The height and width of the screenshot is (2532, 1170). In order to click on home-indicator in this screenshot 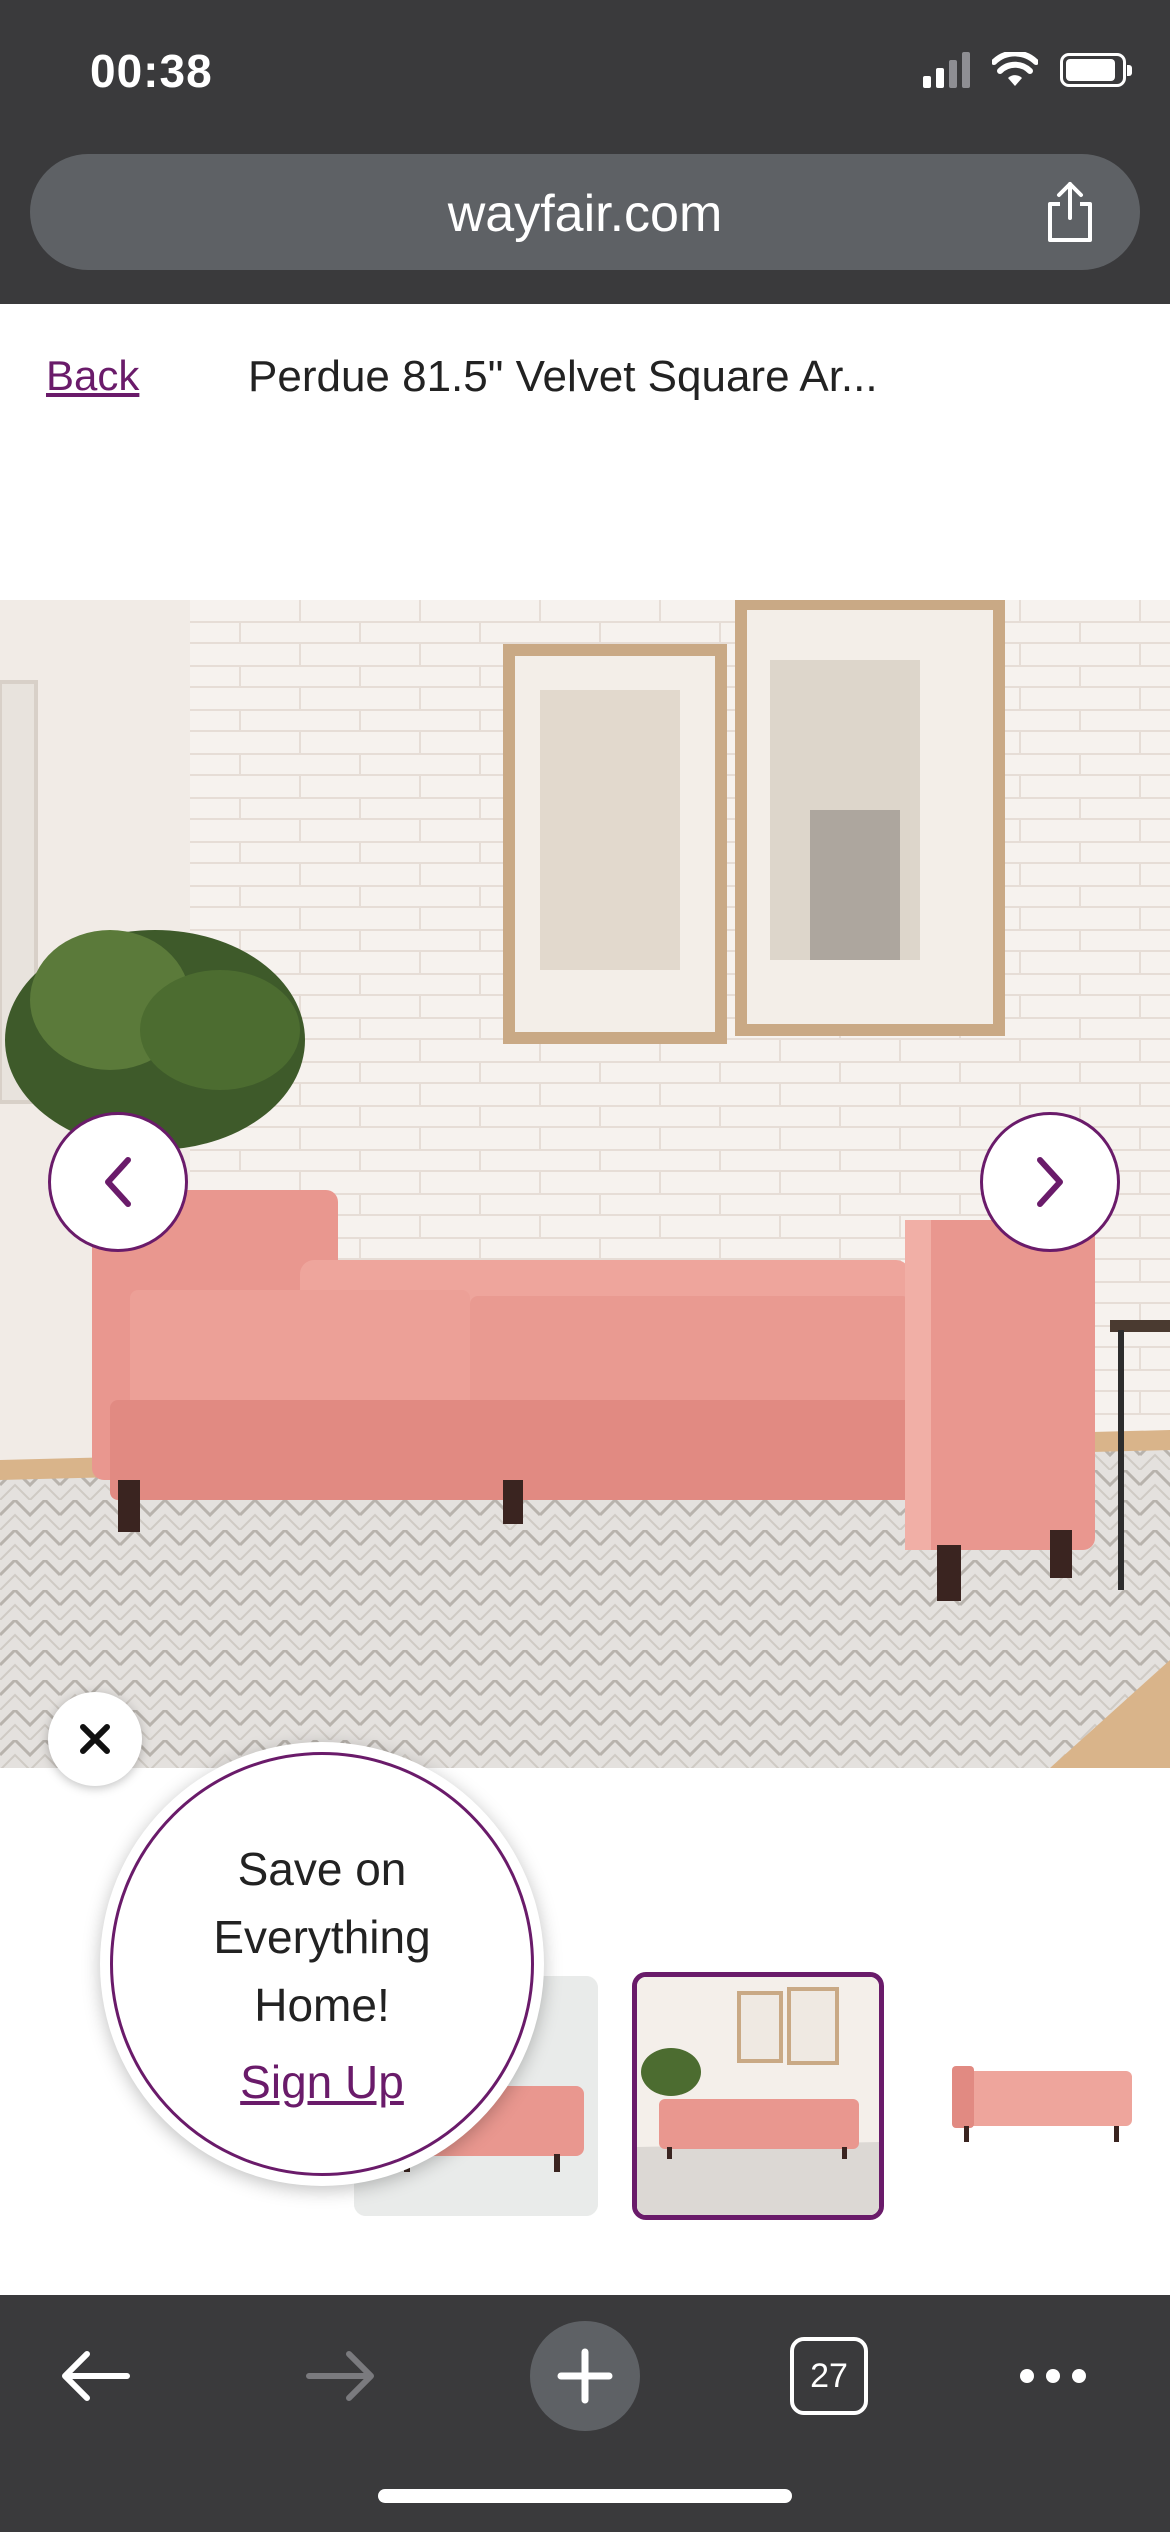, I will do `click(585, 2496)`.